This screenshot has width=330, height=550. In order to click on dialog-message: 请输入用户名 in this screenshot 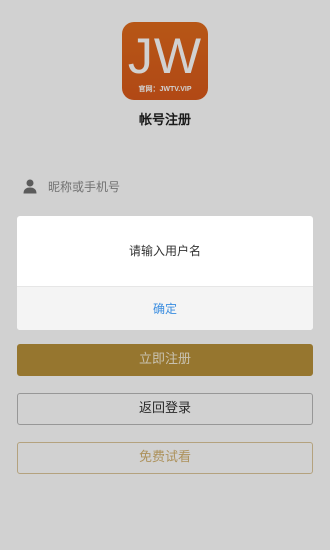, I will do `click(164, 251)`.